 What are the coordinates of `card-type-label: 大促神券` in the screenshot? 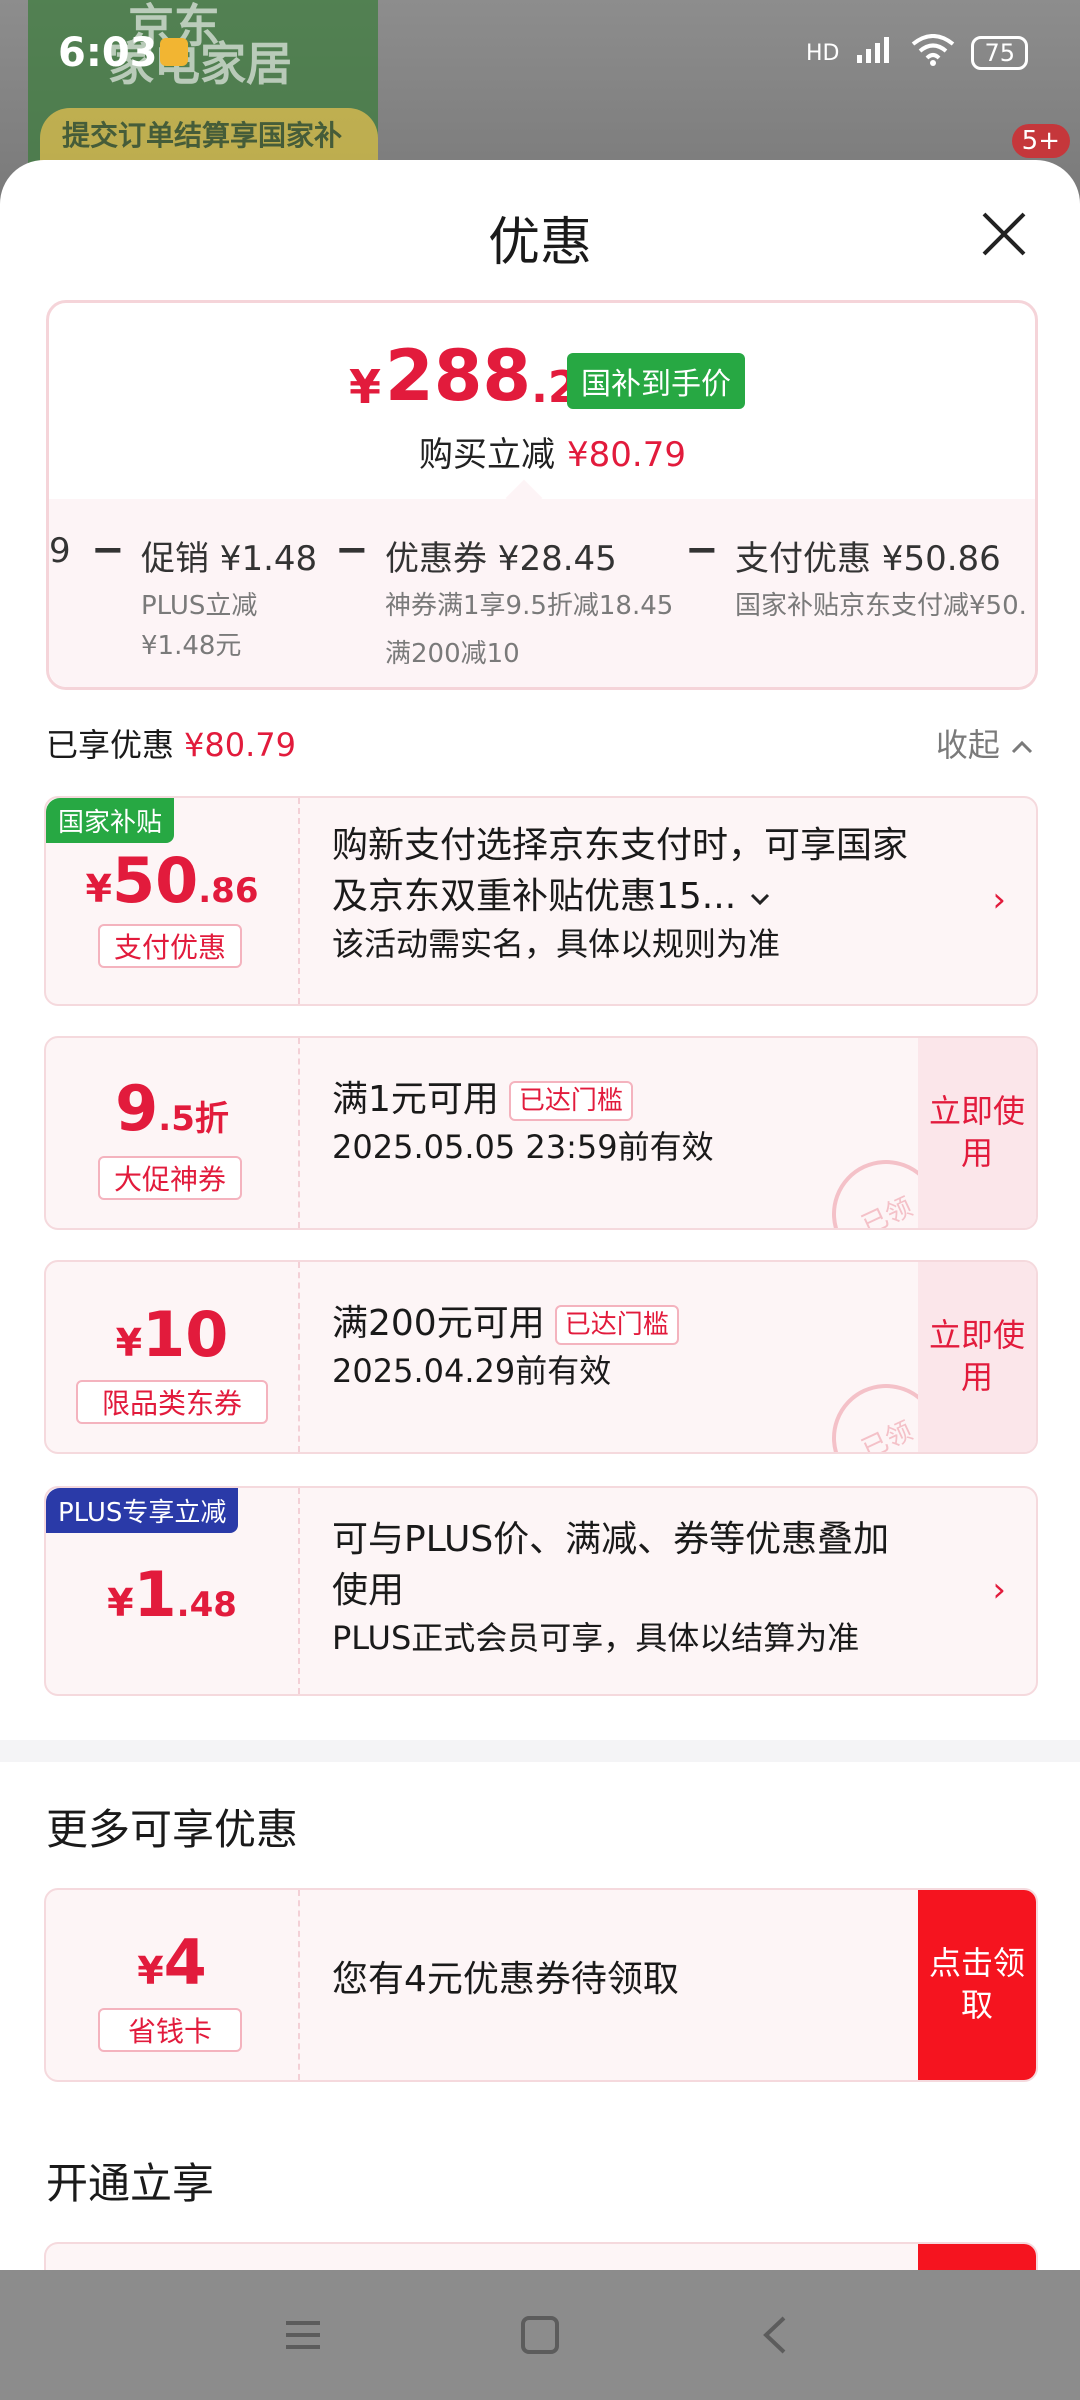 It's located at (170, 1178).